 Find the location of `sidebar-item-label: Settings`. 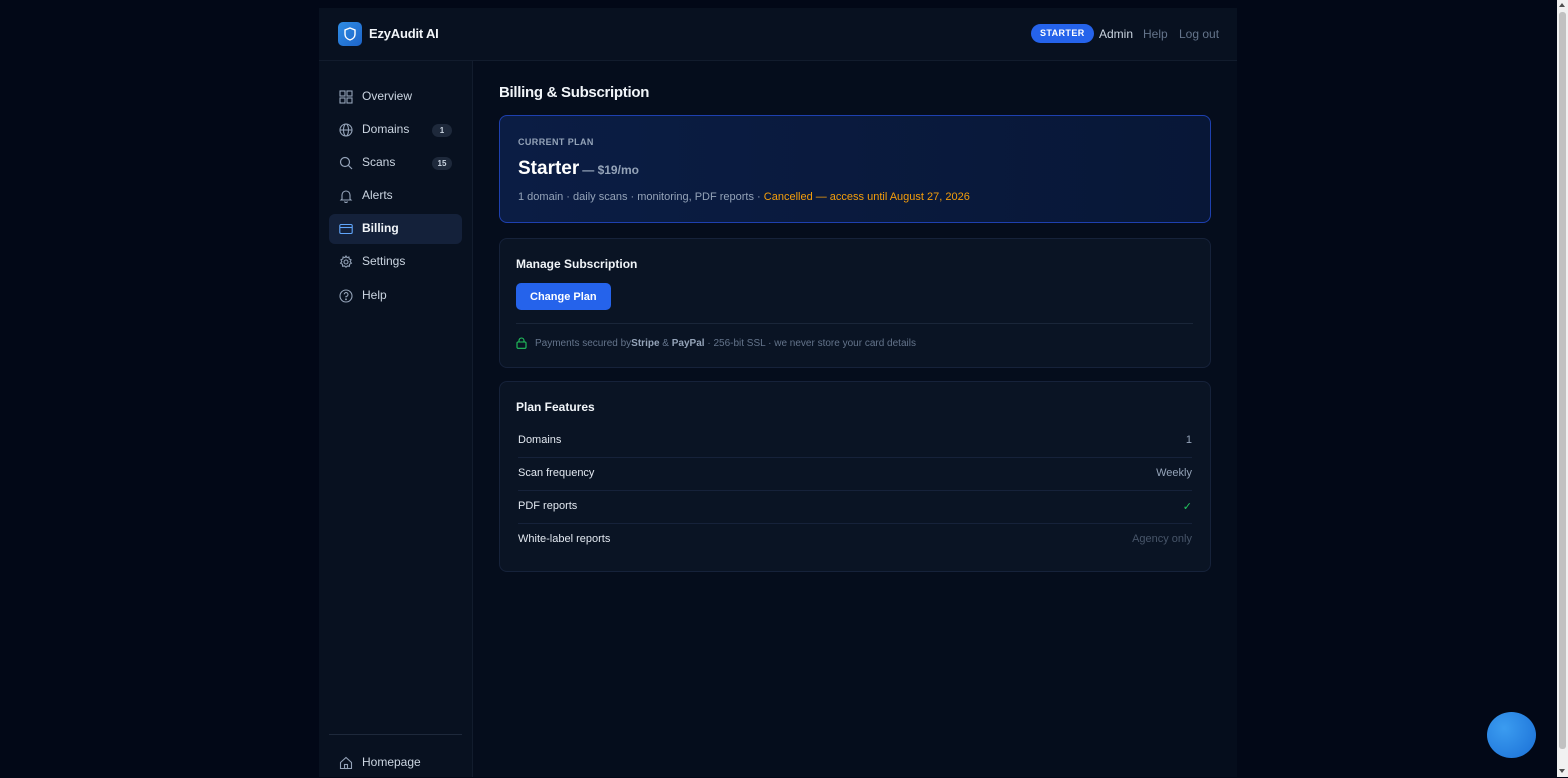

sidebar-item-label: Settings is located at coordinates (384, 261).